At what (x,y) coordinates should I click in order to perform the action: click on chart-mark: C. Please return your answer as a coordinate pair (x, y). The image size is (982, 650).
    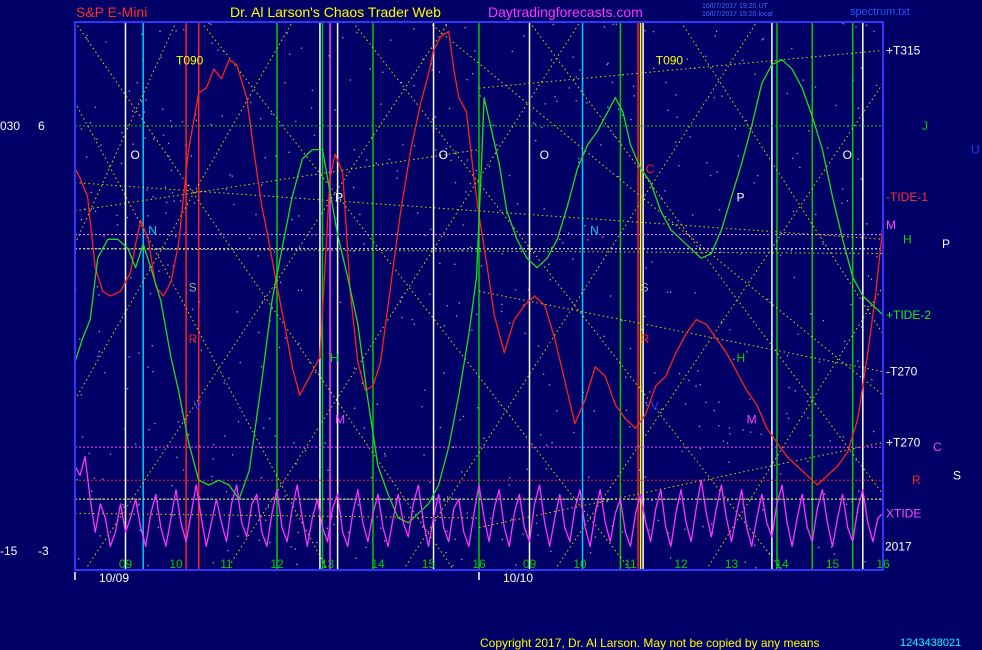
    Looking at the image, I should click on (650, 169).